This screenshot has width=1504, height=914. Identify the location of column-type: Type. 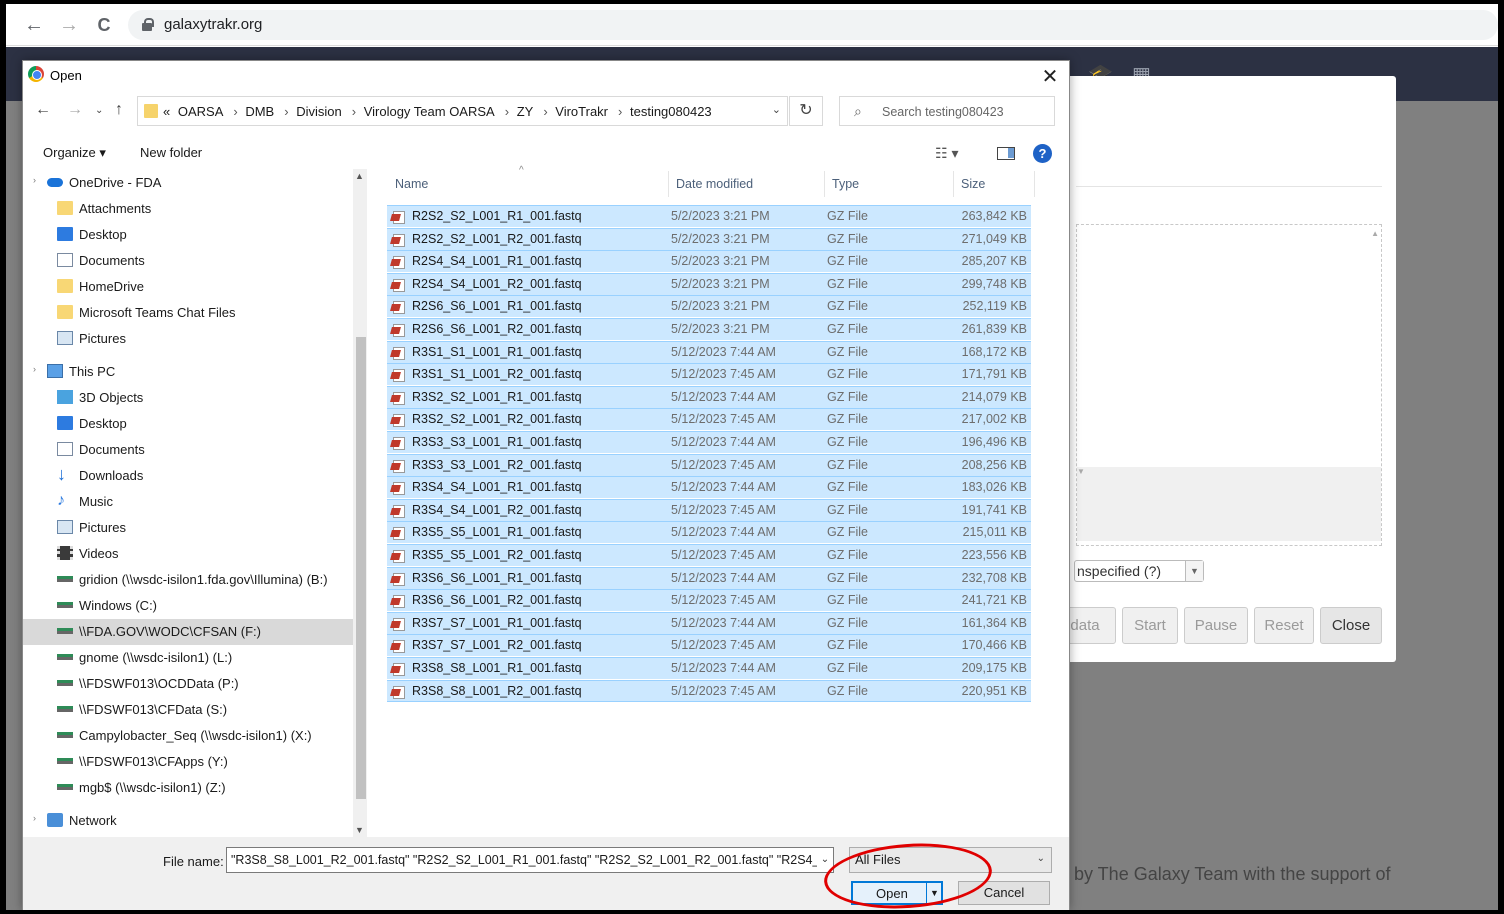
(845, 184).